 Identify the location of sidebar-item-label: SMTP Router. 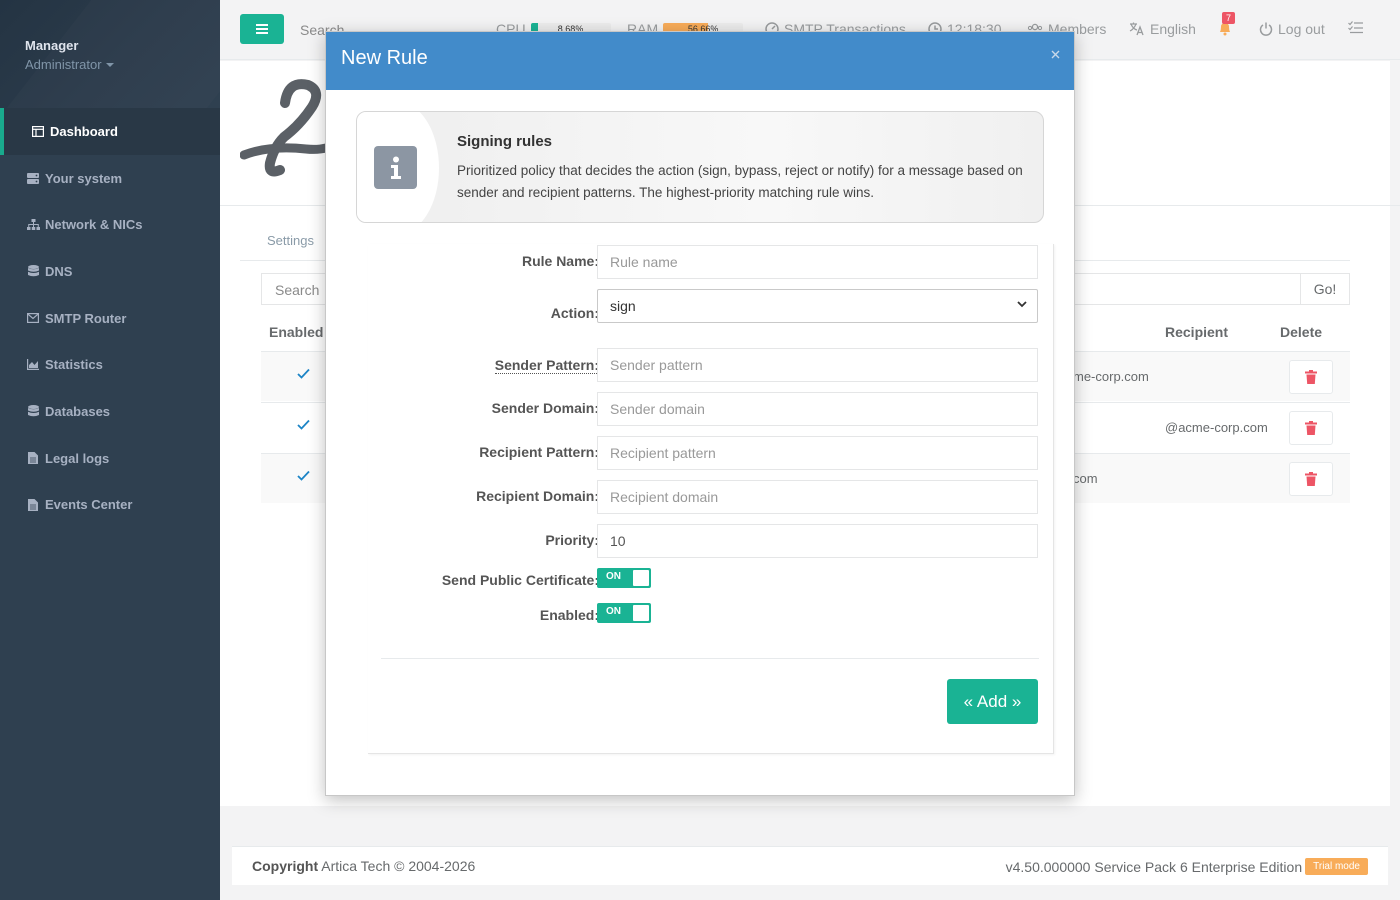
(86, 318).